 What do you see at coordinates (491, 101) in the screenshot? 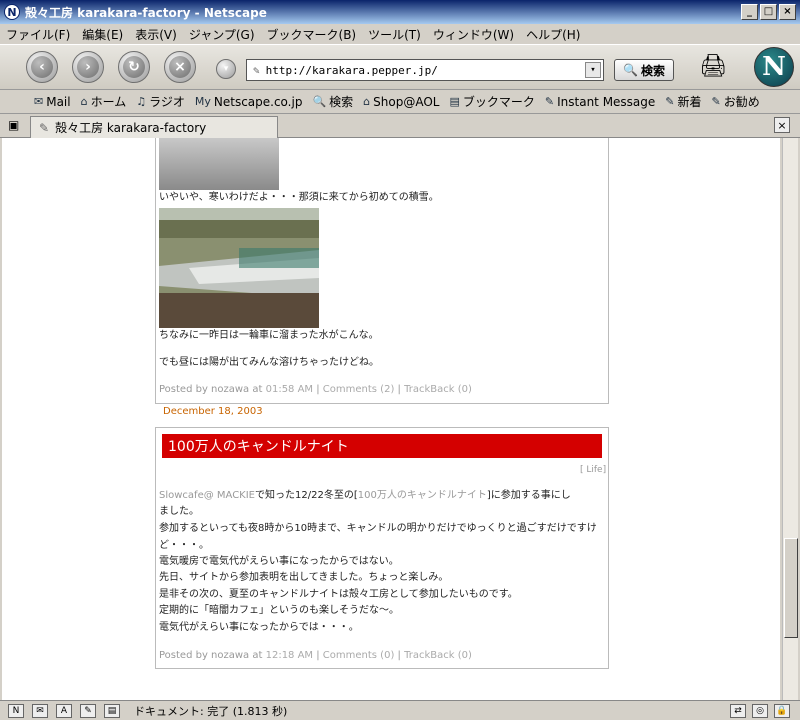
I see `bookmark-folder: ▤ ブックマーク` at bounding box center [491, 101].